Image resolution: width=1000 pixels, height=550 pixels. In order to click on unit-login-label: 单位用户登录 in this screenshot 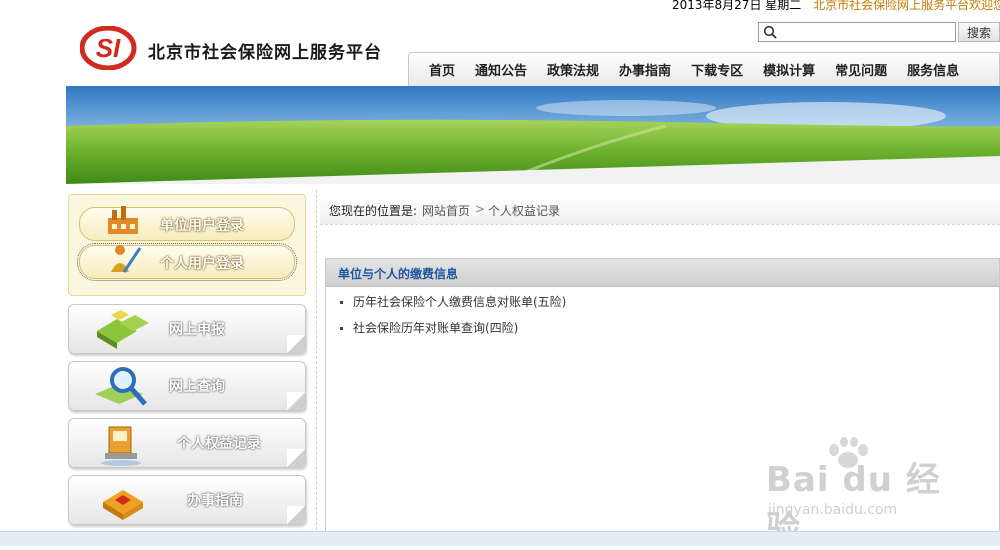, I will do `click(202, 226)`.